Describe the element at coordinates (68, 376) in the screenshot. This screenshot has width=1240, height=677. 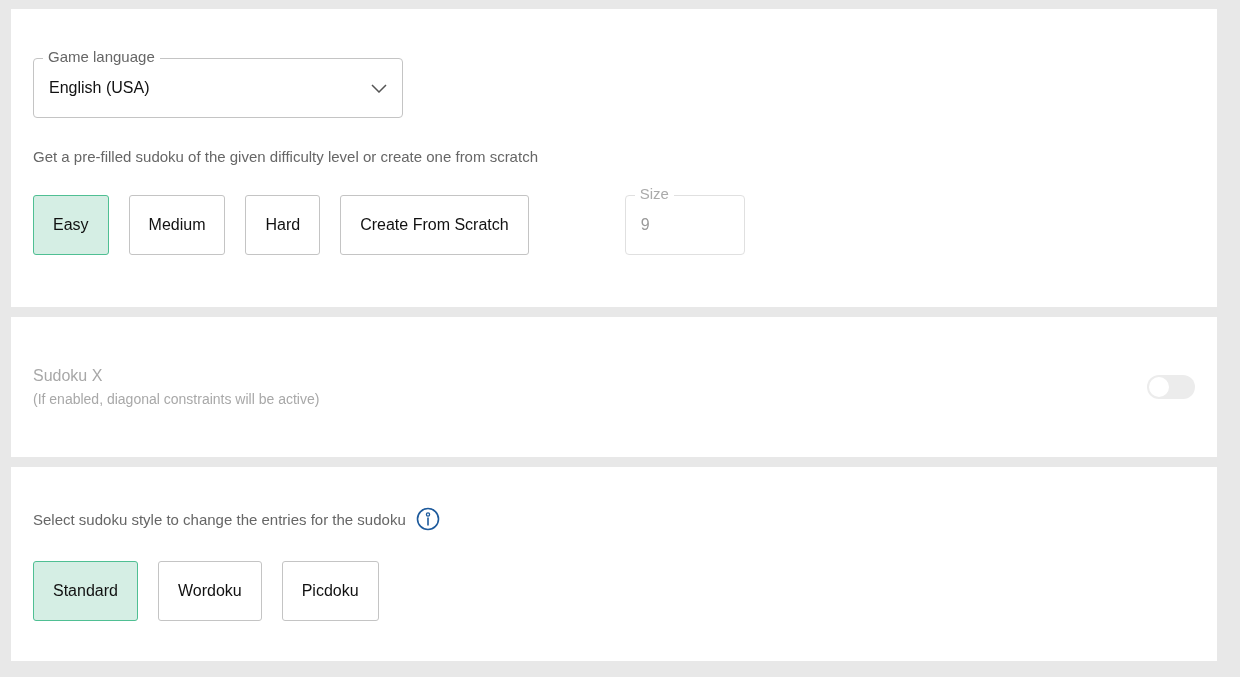
I see `setting-title: Sudoku X` at that location.